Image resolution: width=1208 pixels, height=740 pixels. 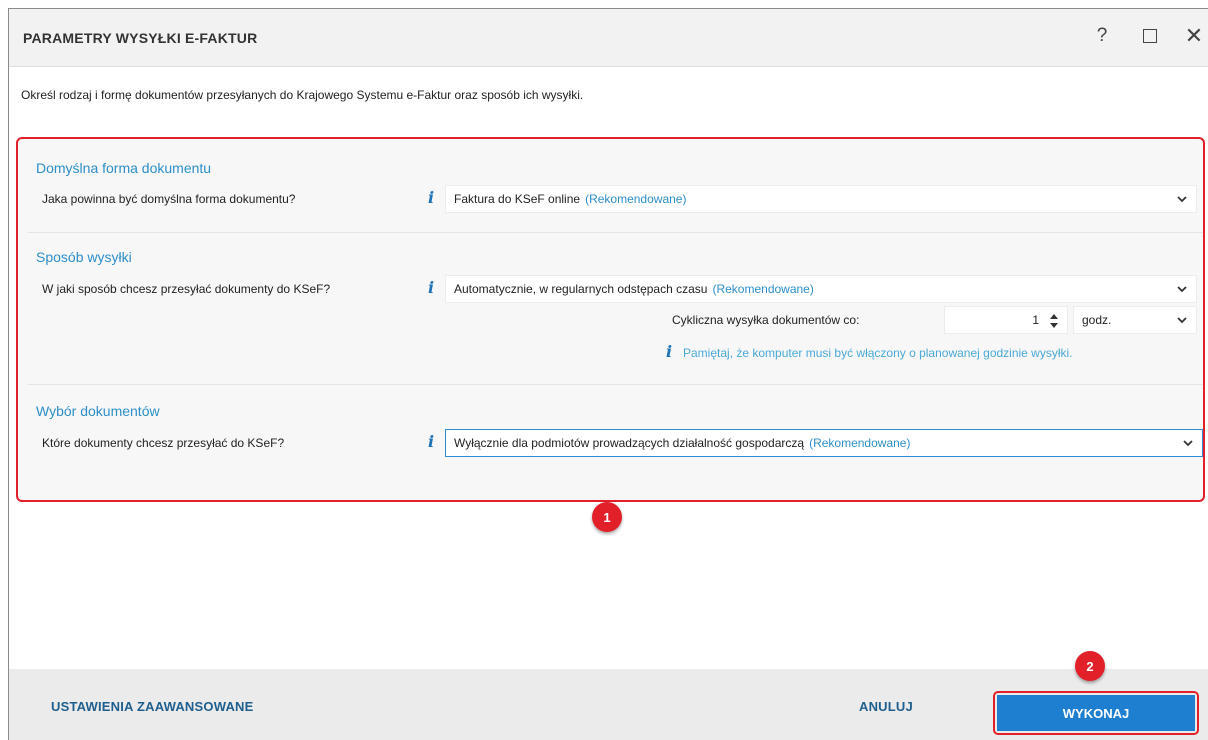 What do you see at coordinates (1097, 320) in the screenshot?
I see `cycle-unit-value: godz.` at bounding box center [1097, 320].